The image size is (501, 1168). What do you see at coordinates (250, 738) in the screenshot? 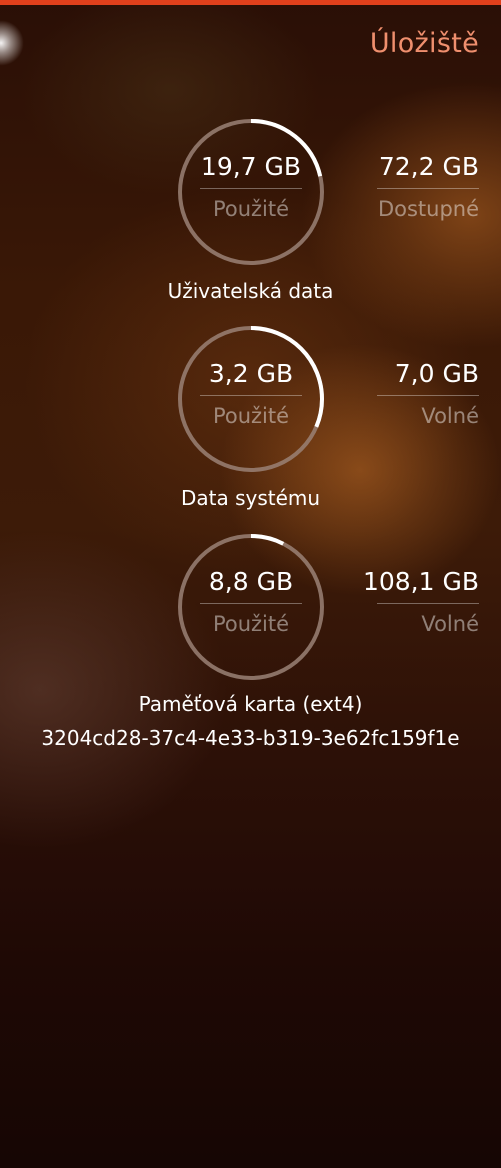
I see `storage-device-id: 3204cd28-37c4-4e33-b319-3e62fc159f1e` at bounding box center [250, 738].